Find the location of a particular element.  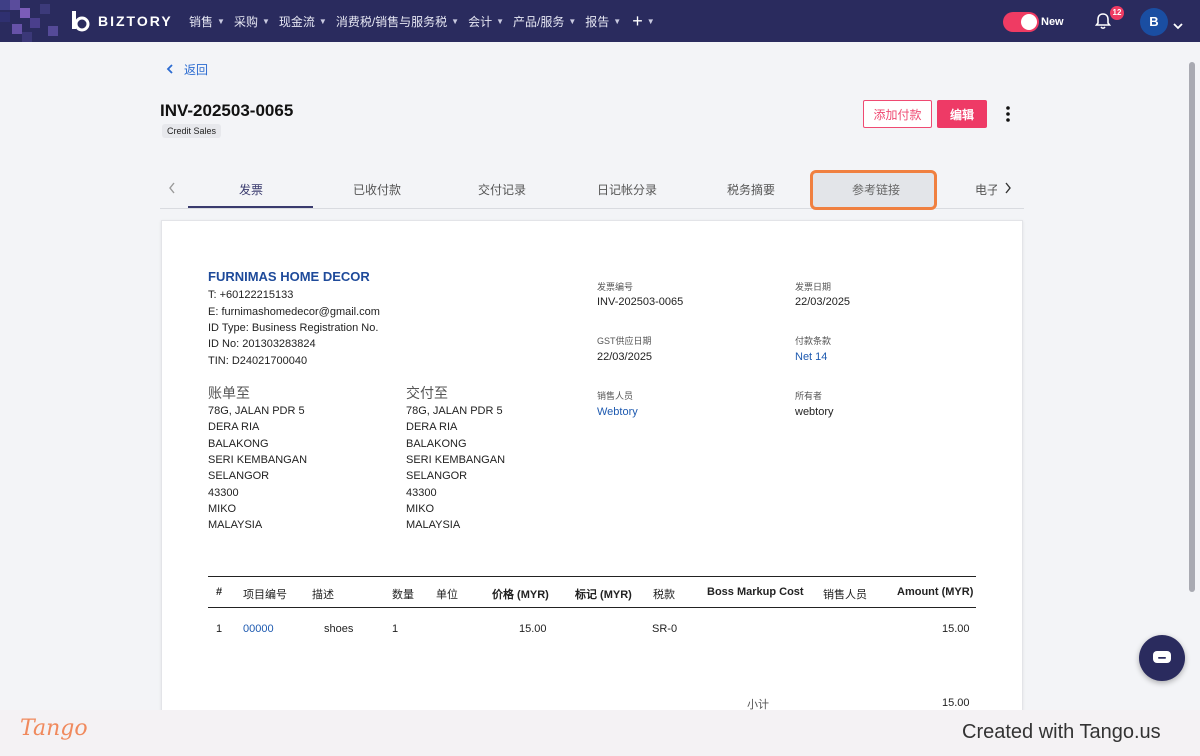

tab-tax-summary: 税务摘要 is located at coordinates (751, 189).